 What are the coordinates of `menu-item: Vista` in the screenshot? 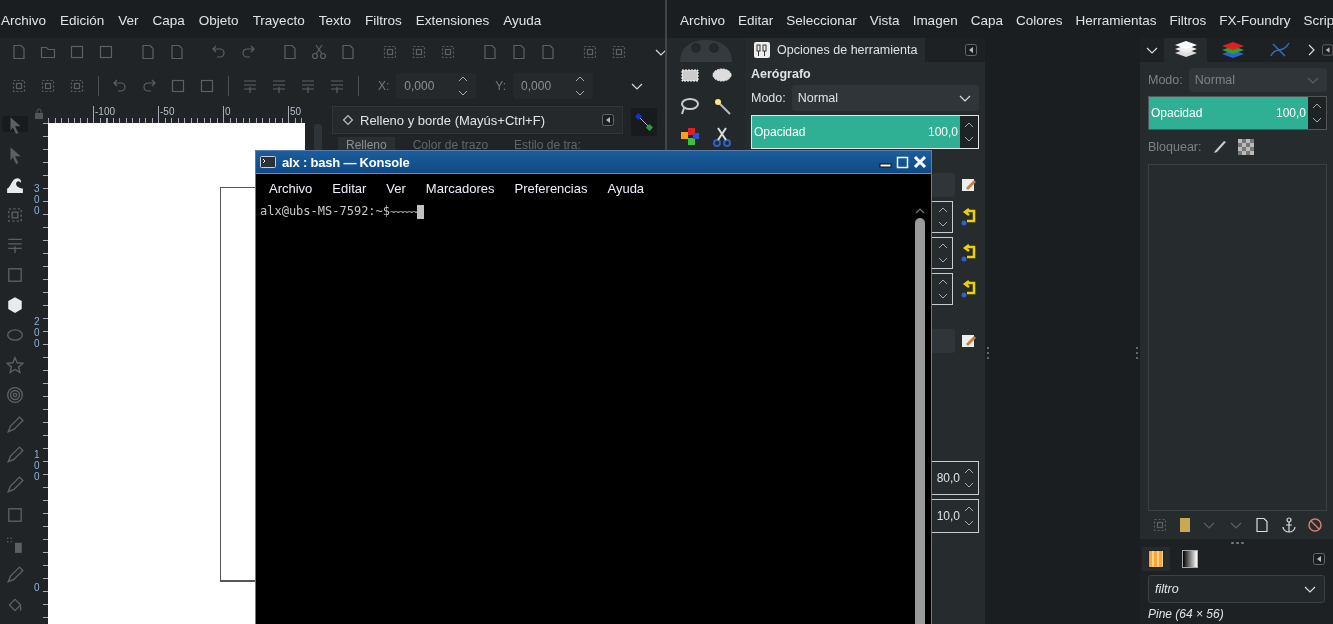 It's located at (885, 20).